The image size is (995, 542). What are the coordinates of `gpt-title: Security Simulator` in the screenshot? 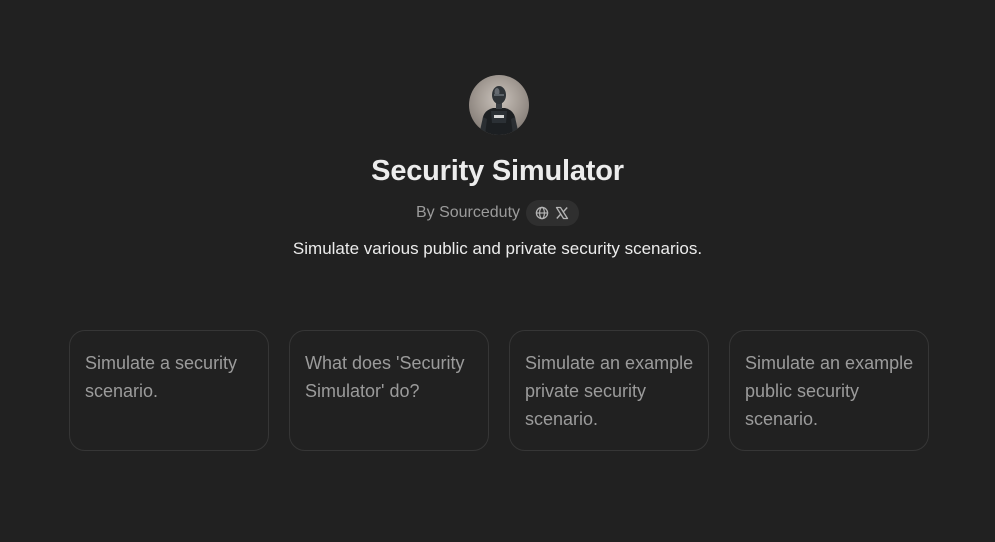 It's located at (497, 171).